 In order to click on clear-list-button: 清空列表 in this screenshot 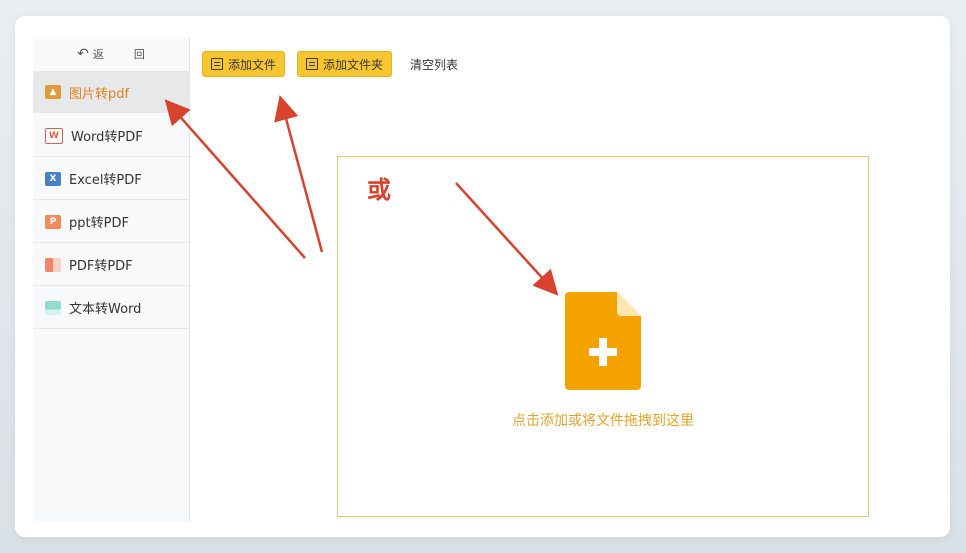, I will do `click(434, 64)`.